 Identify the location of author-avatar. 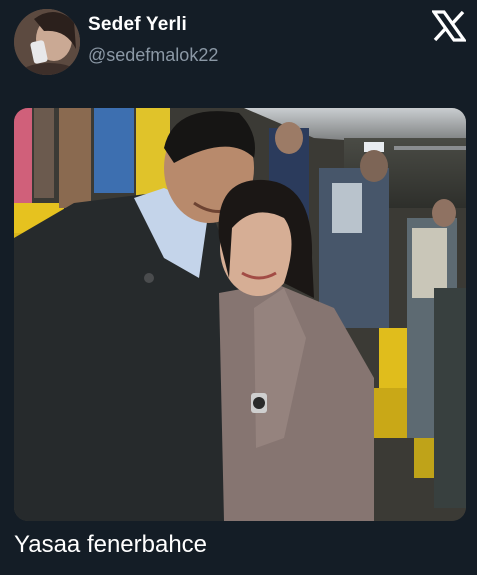
(47, 42).